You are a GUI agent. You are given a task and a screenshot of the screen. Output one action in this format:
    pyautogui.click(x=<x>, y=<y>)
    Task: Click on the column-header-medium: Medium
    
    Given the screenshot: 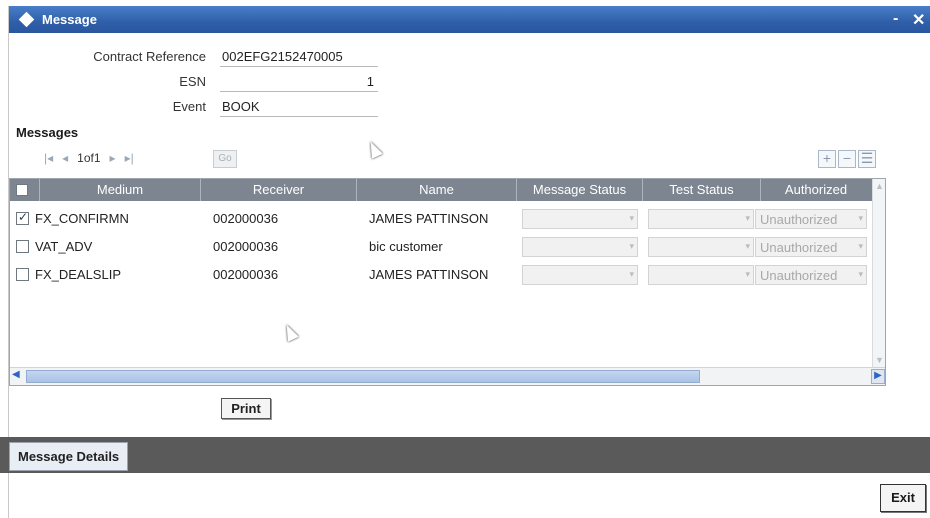 What is the action you would take?
    pyautogui.click(x=120, y=190)
    